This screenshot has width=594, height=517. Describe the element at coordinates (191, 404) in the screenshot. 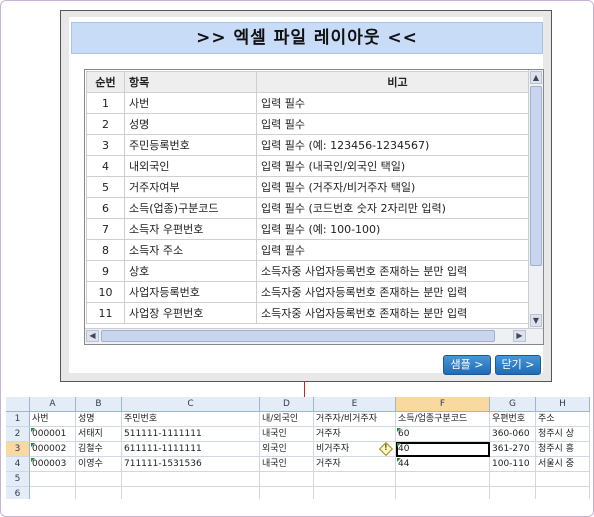

I see `excel-column-header: C` at that location.